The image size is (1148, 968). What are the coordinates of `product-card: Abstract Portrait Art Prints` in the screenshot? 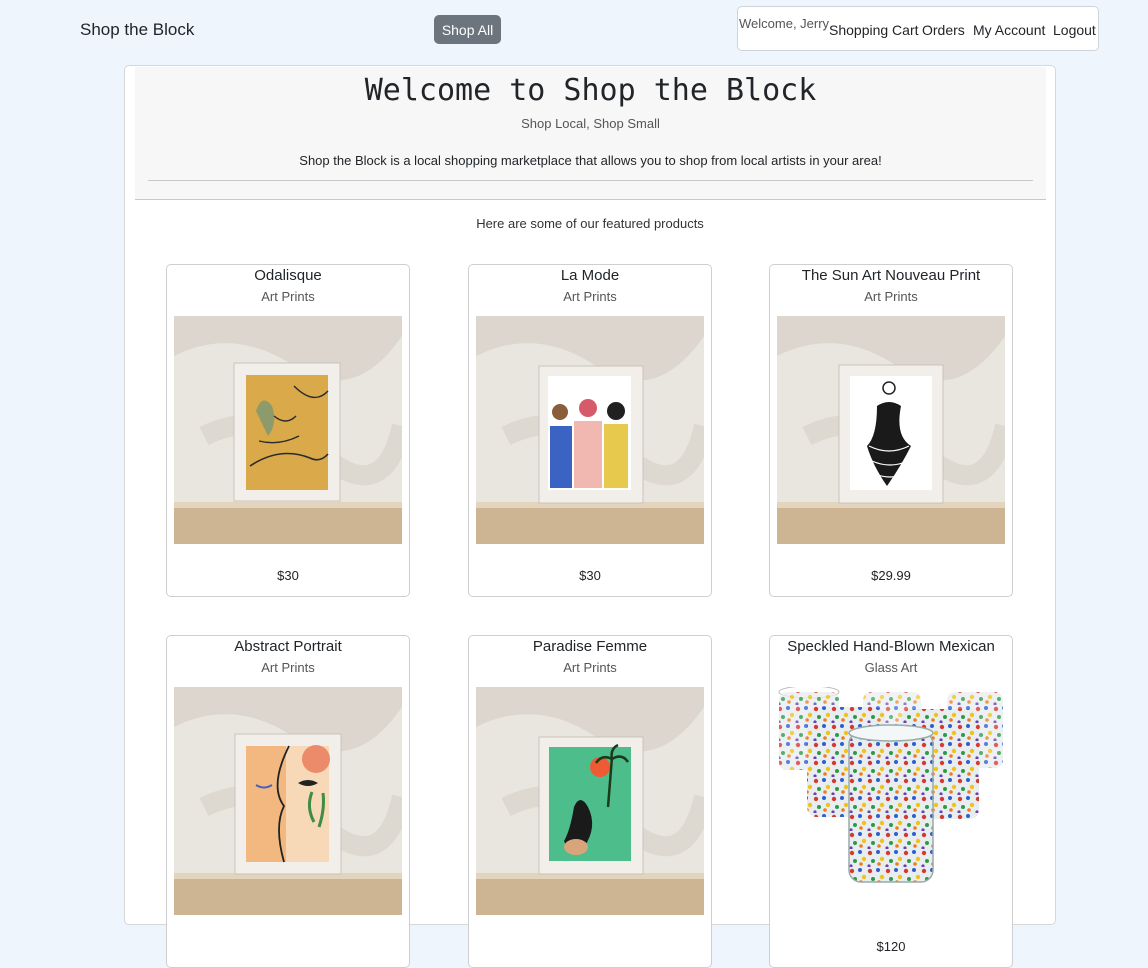 It's located at (288, 801).